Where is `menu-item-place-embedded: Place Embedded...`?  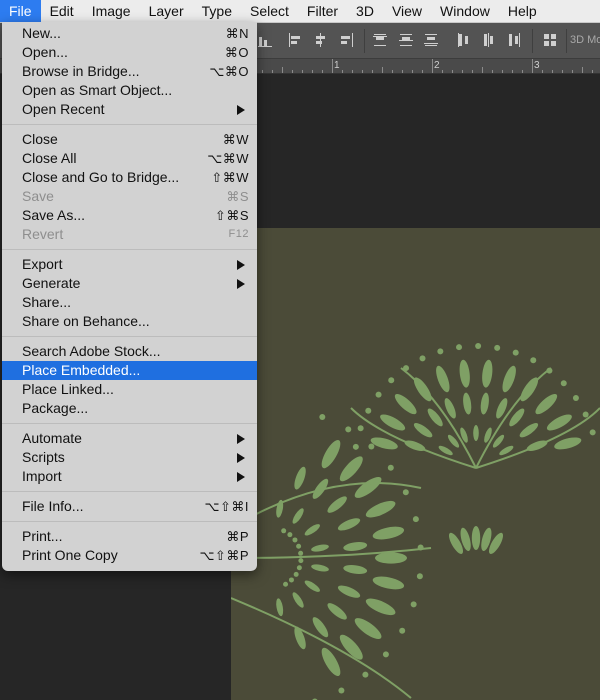 menu-item-place-embedded: Place Embedded... is located at coordinates (129, 370).